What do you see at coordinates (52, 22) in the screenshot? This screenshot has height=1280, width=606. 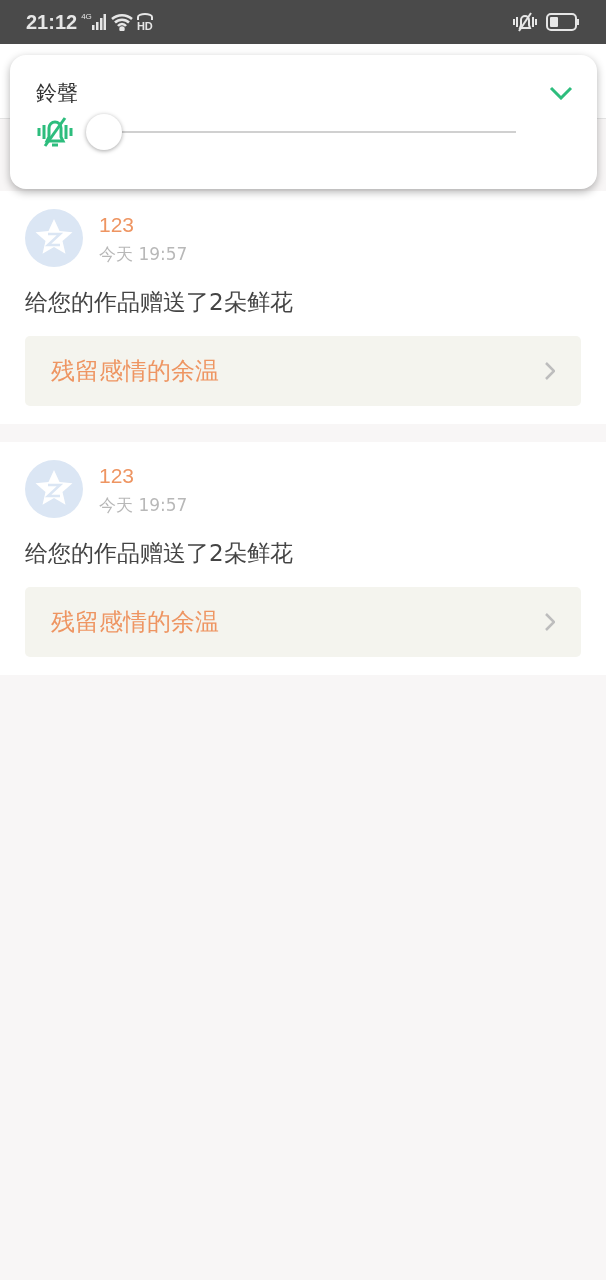 I see `status-time: 21:12` at bounding box center [52, 22].